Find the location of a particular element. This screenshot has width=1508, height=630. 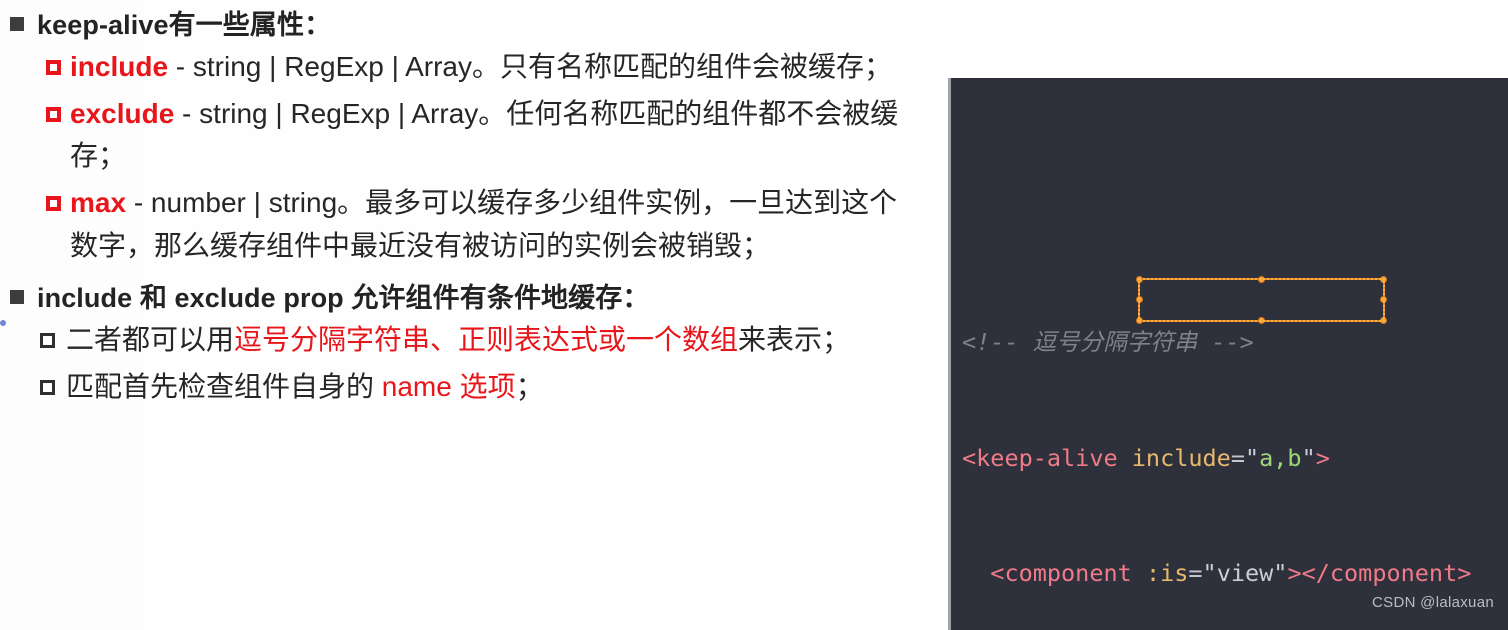

keyword-include: include is located at coordinates (119, 67).